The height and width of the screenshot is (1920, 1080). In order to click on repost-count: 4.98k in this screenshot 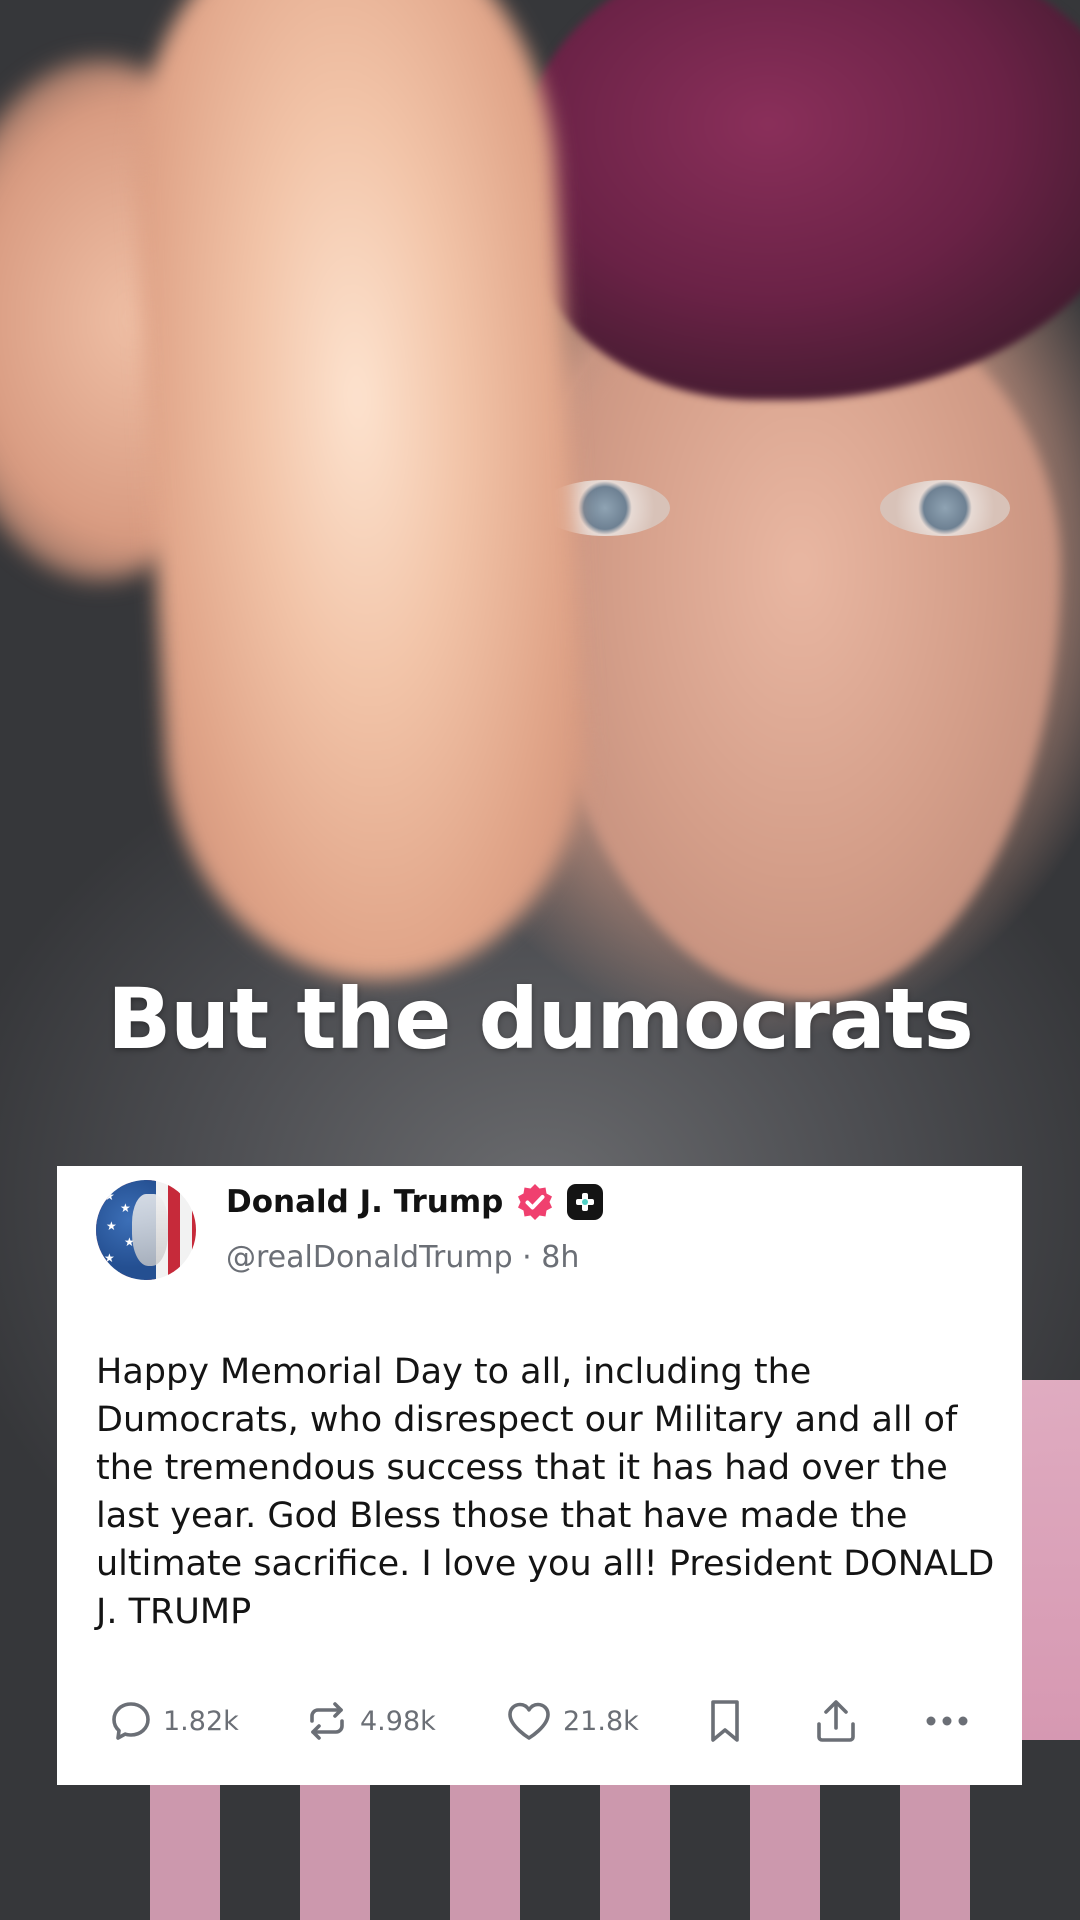, I will do `click(398, 1721)`.